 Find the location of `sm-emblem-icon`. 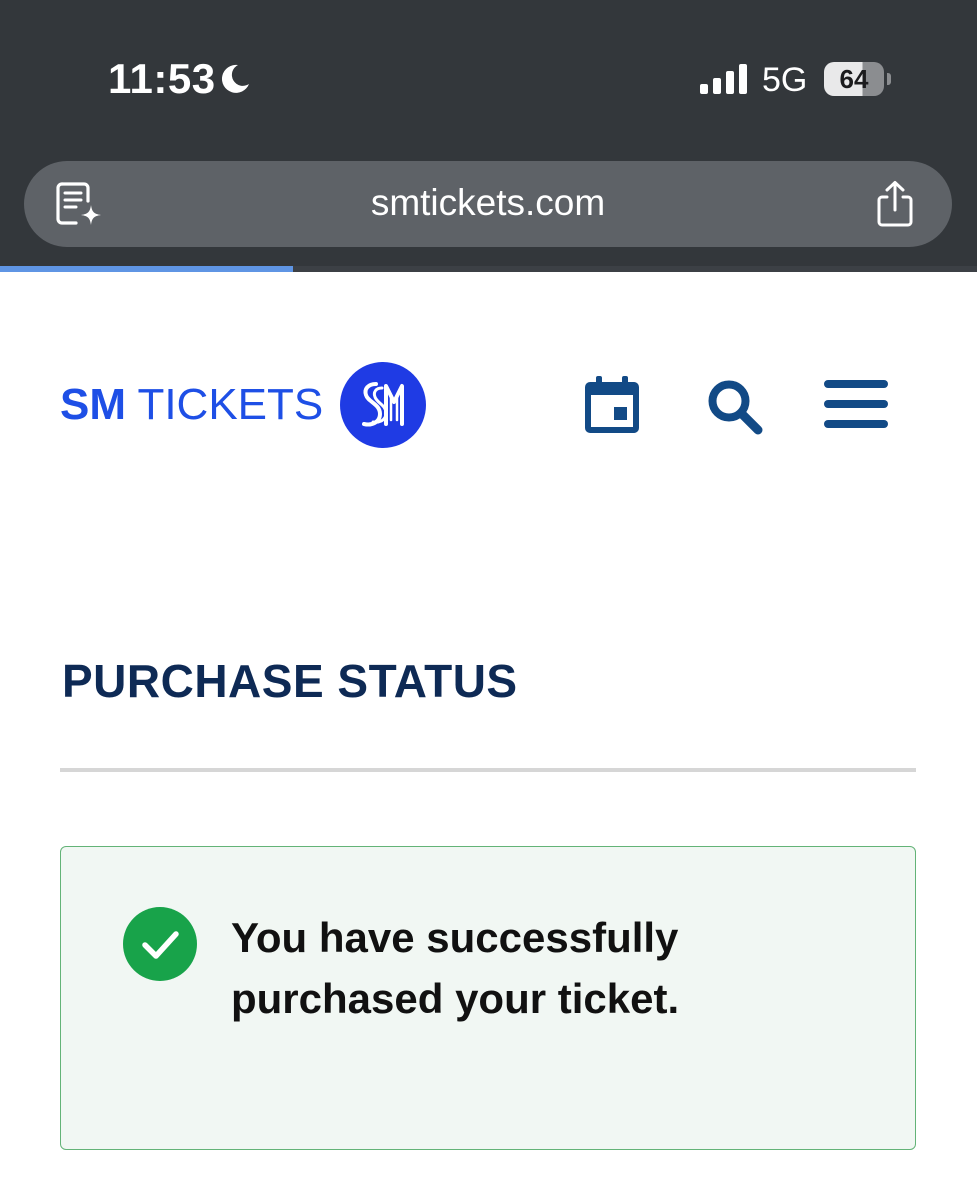

sm-emblem-icon is located at coordinates (383, 405).